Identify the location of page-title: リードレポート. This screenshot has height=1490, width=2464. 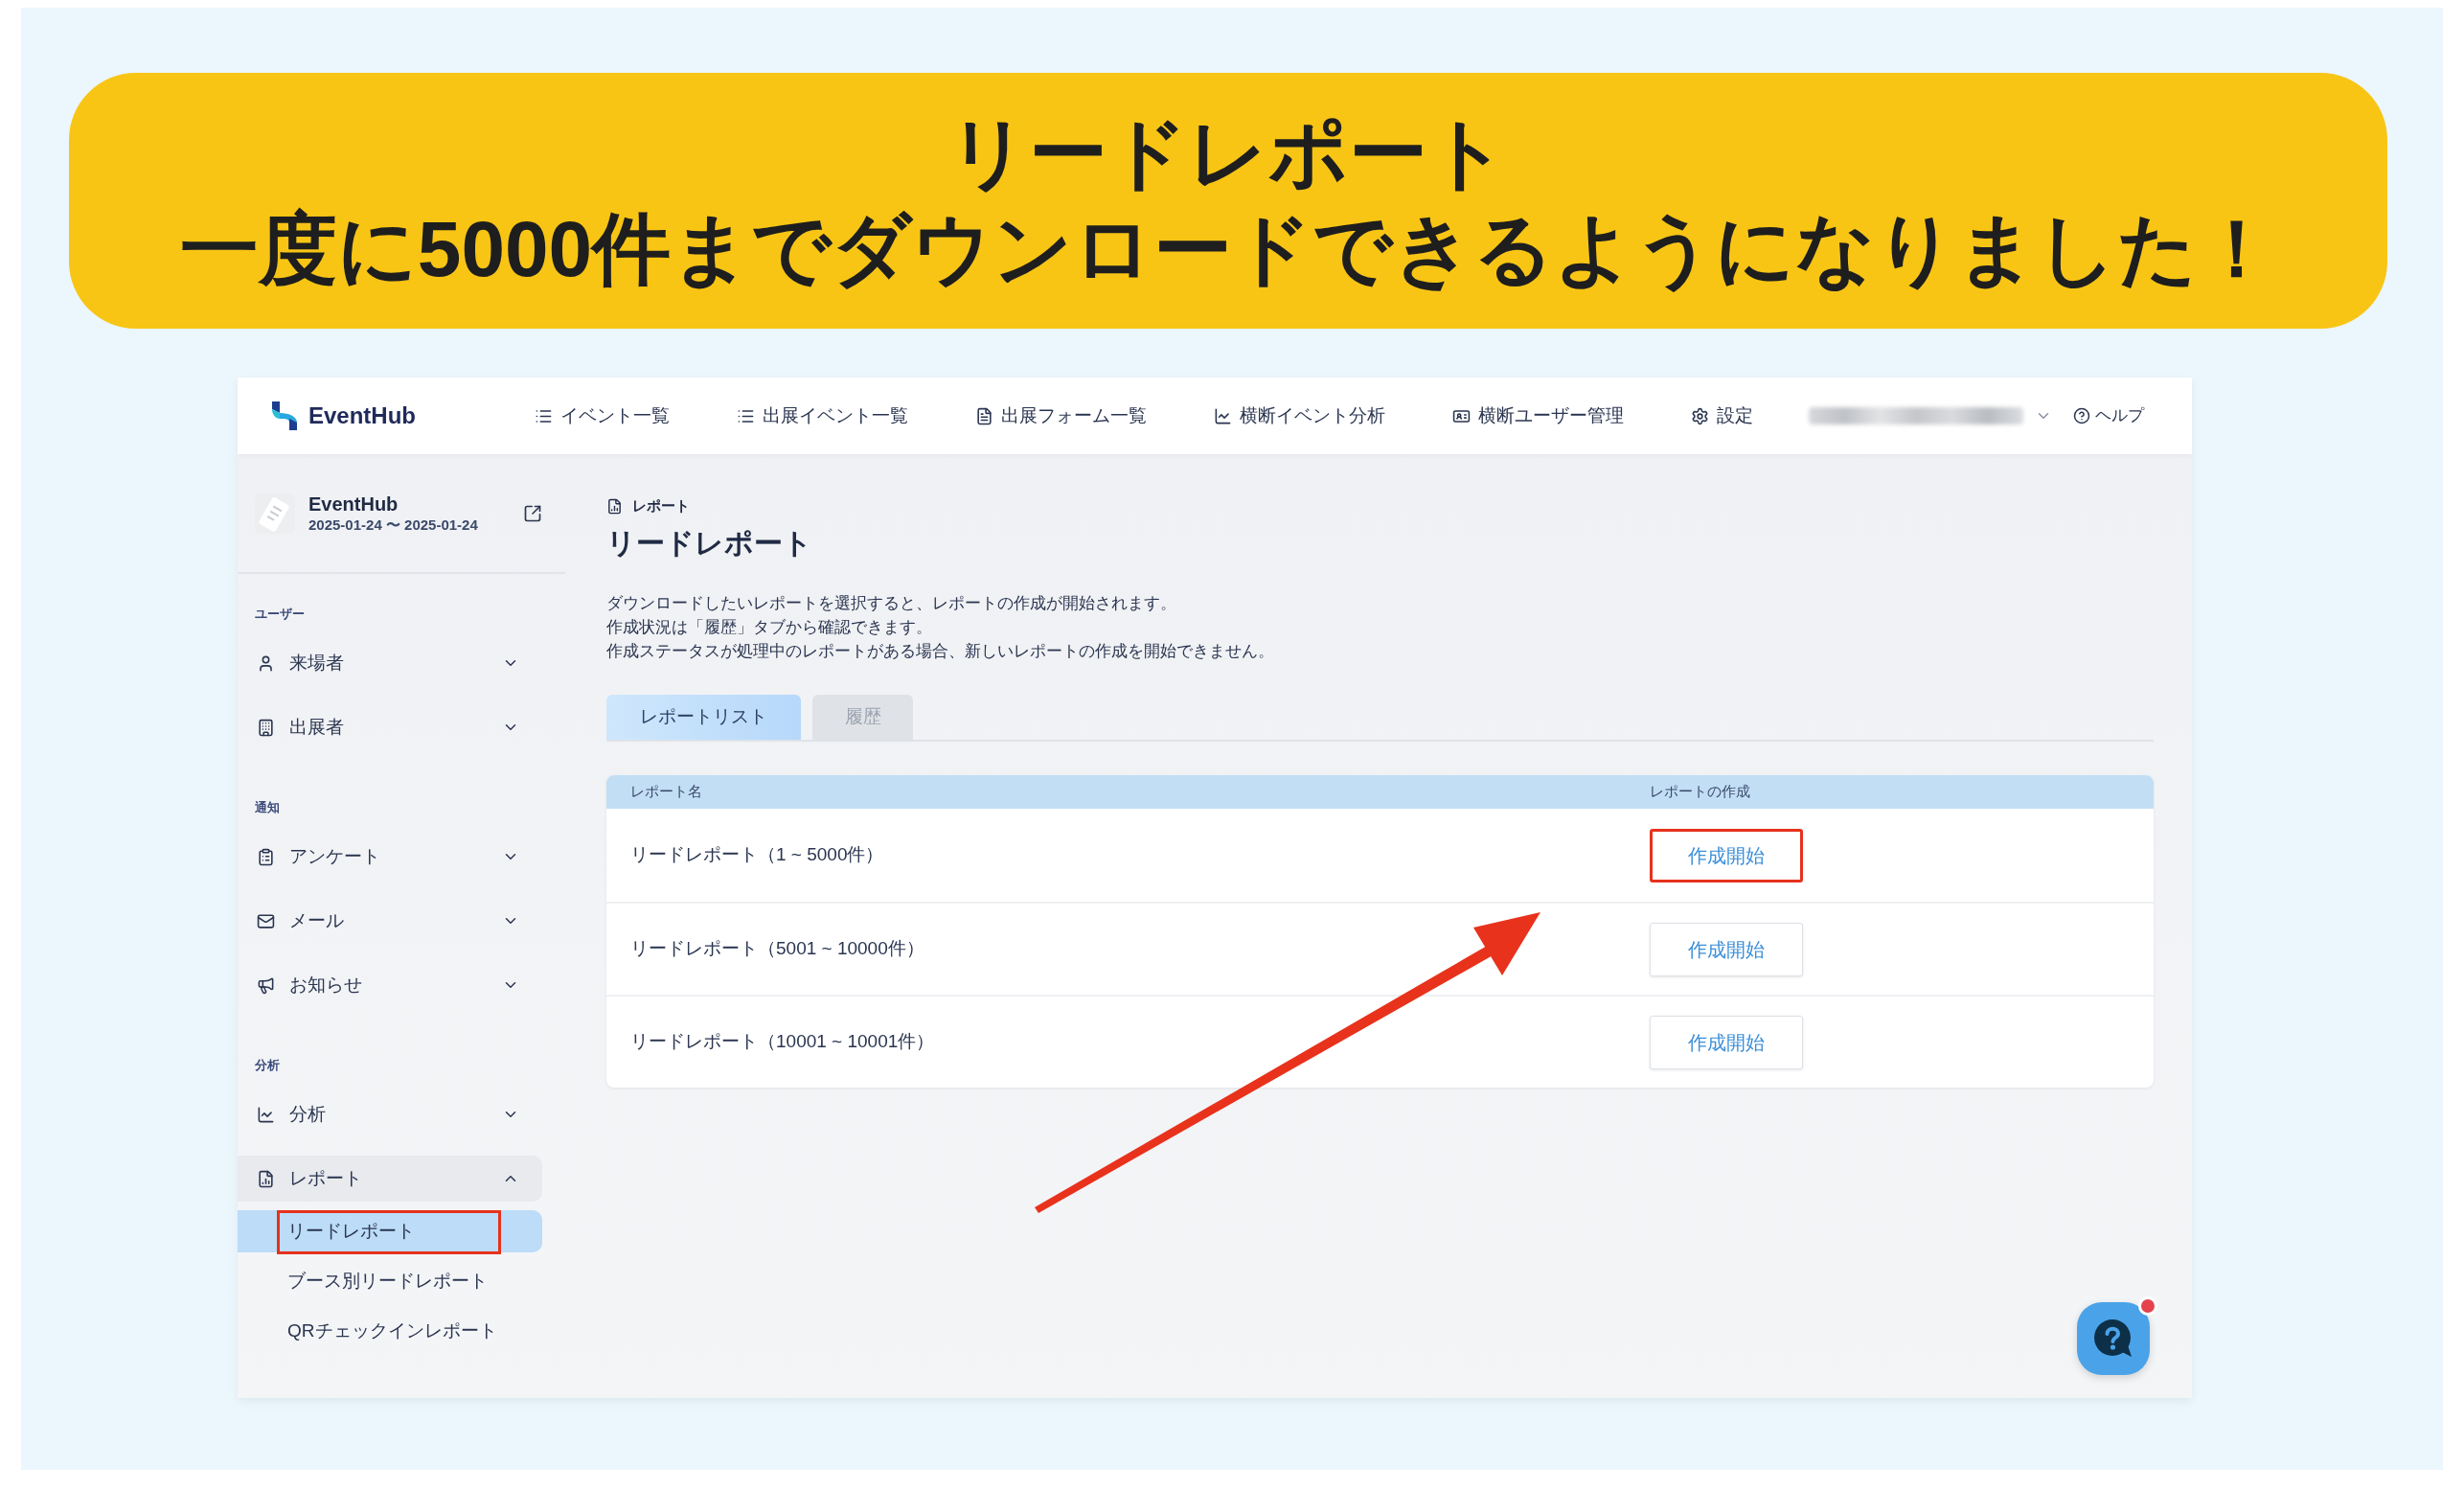
(709, 543).